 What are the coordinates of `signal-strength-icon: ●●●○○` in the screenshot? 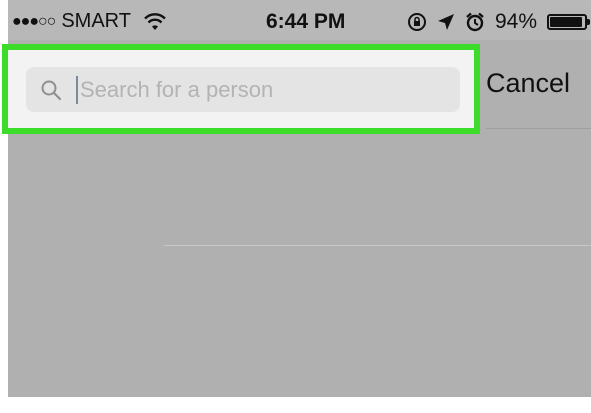 It's located at (34, 21).